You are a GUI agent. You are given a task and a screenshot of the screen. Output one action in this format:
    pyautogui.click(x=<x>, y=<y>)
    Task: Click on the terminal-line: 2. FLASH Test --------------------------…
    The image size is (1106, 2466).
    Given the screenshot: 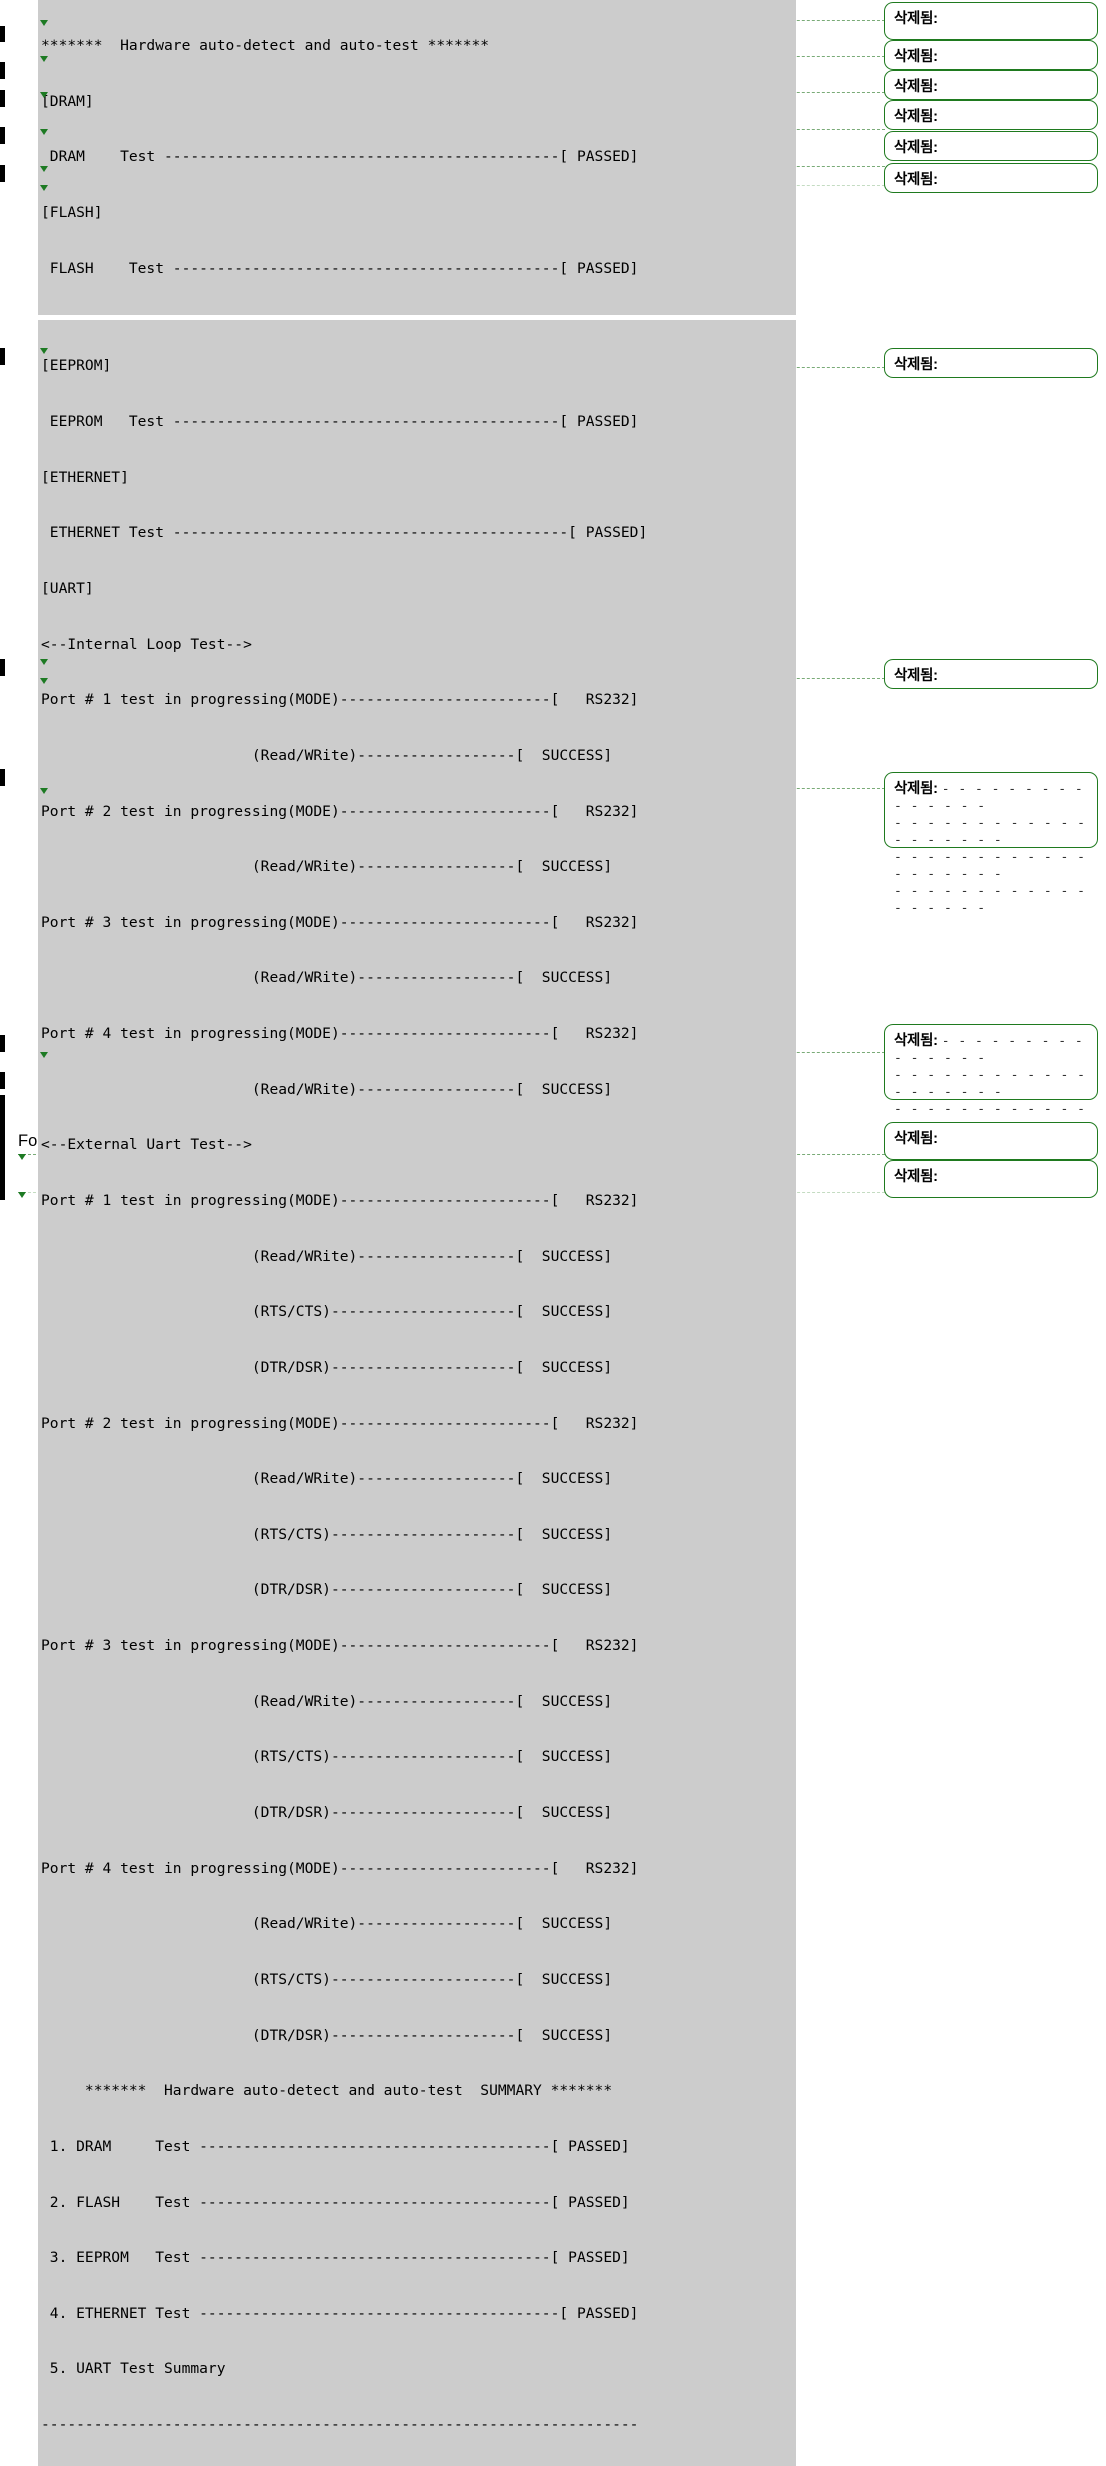 What is the action you would take?
    pyautogui.click(x=335, y=2202)
    